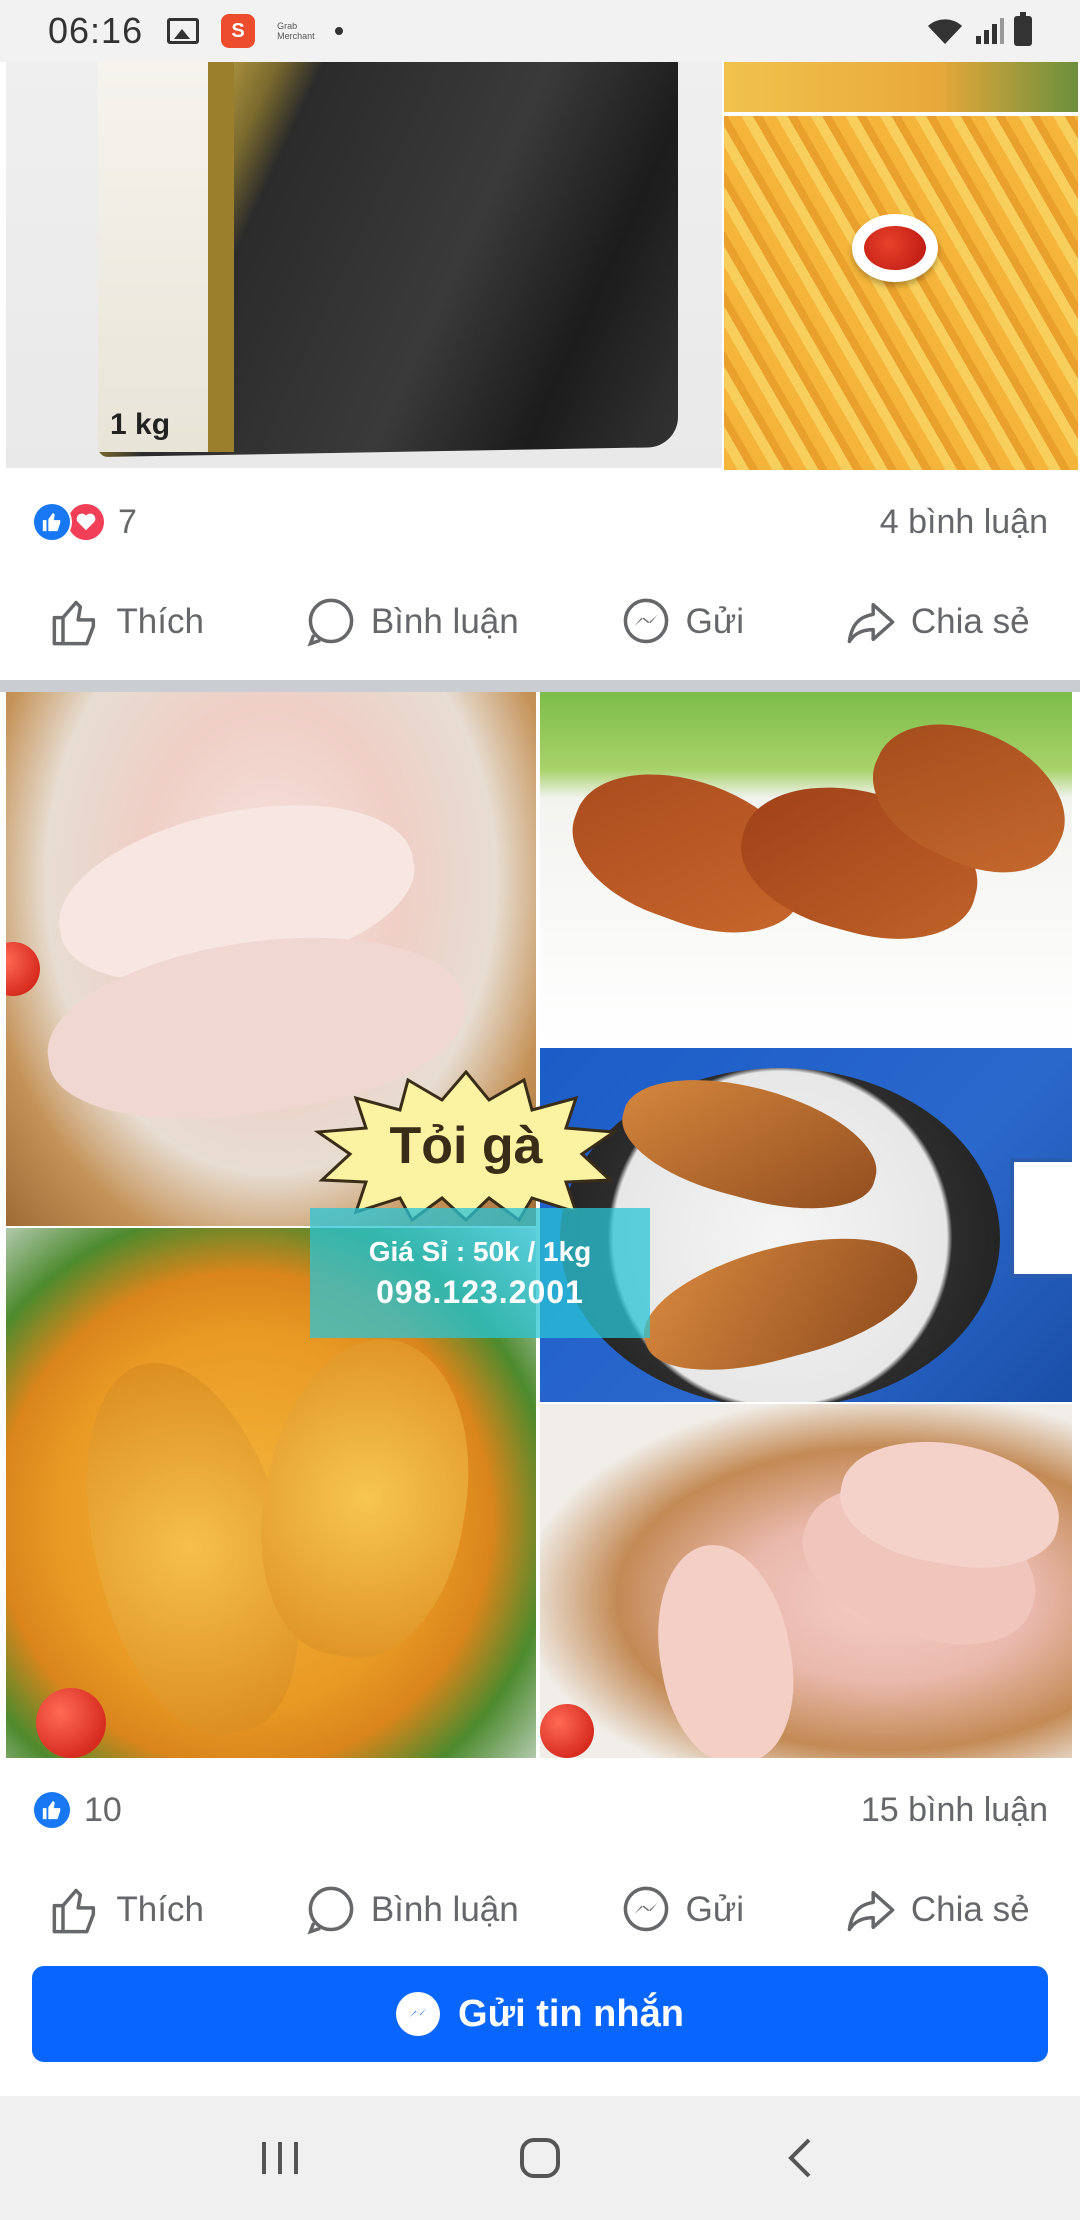  Describe the element at coordinates (1023, 29) in the screenshot. I see `battery-icon` at that location.